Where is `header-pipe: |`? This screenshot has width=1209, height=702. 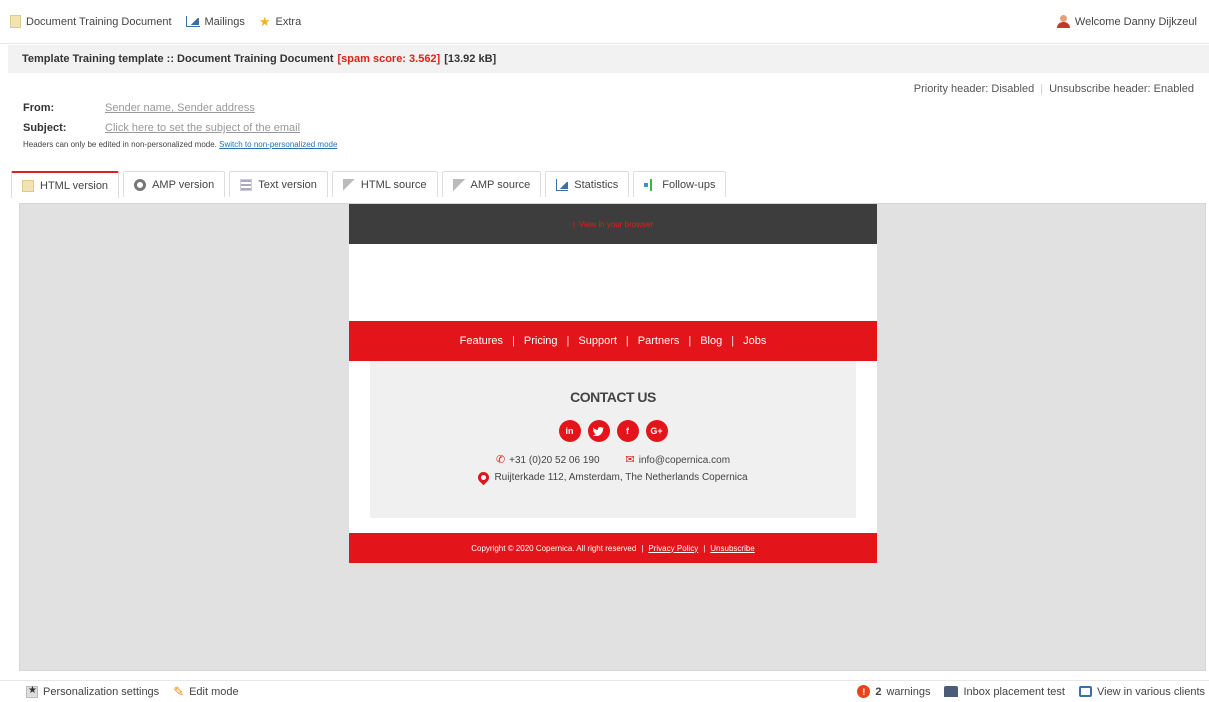 header-pipe: | is located at coordinates (573, 224).